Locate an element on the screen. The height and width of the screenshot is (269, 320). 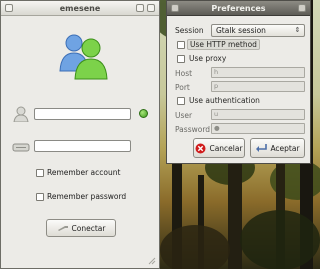
host-label: Host is located at coordinates (184, 73).